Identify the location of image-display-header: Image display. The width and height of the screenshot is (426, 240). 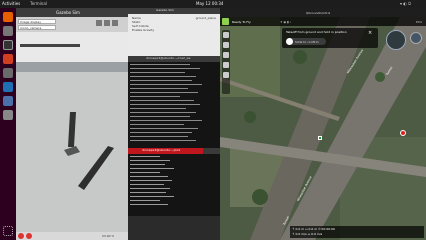
(37, 21).